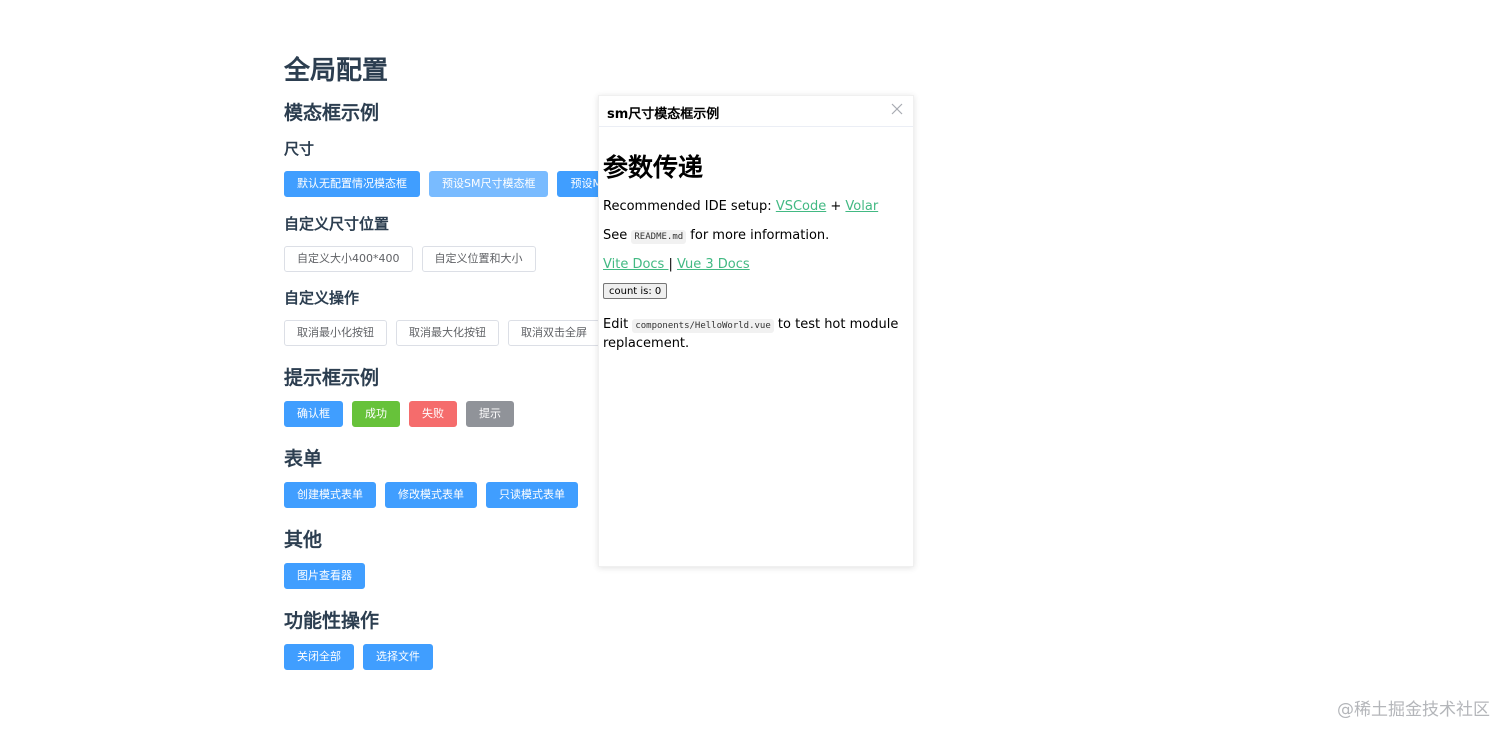 The width and height of the screenshot is (1512, 738). Describe the element at coordinates (478, 259) in the screenshot. I see `custom-position-size-button: 自定义位置和大小` at that location.